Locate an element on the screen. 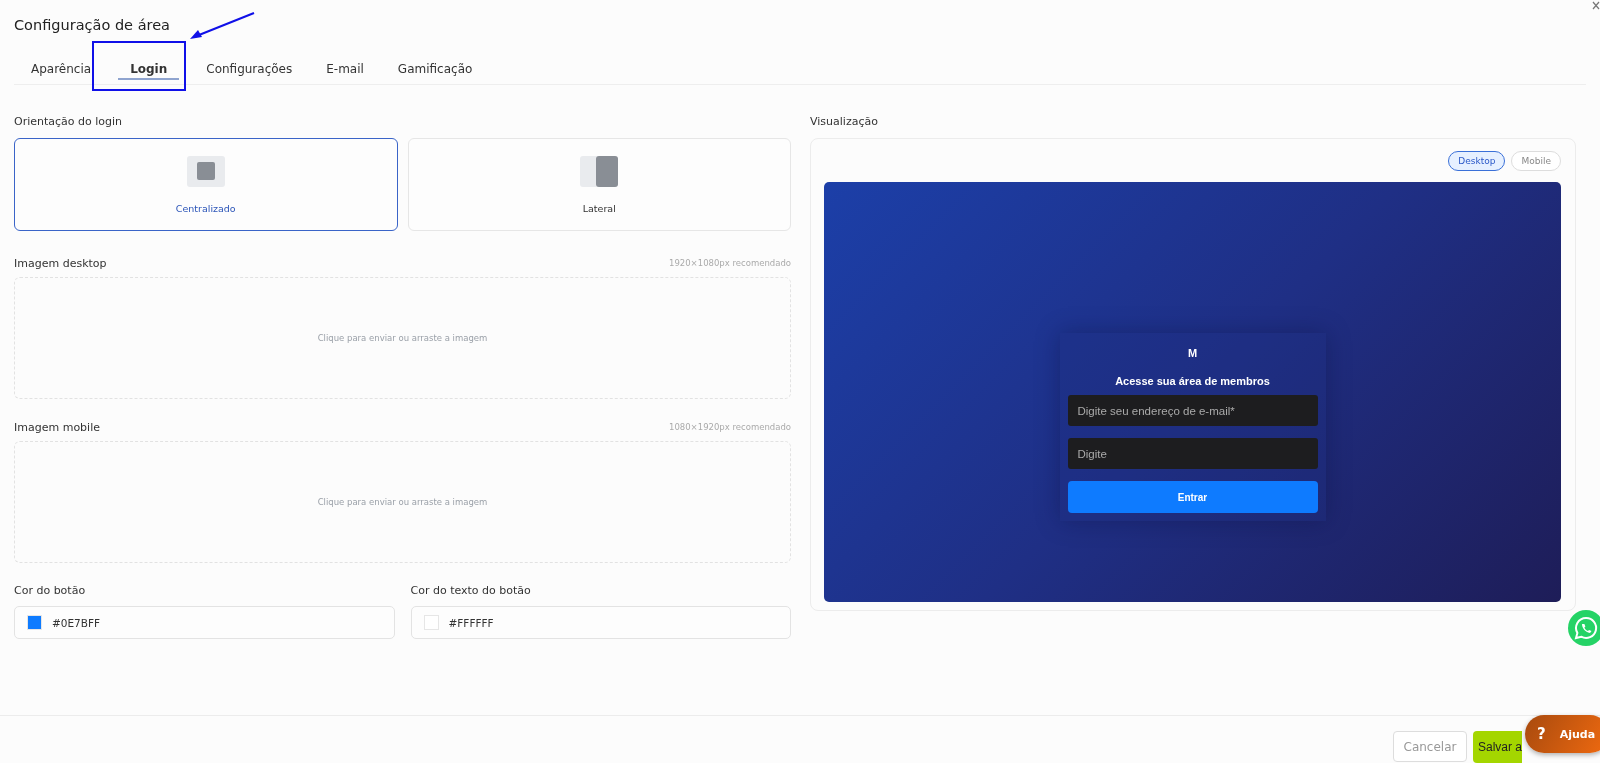 This screenshot has width=1600, height=763. orientation-option: Lateral is located at coordinates (599, 184).